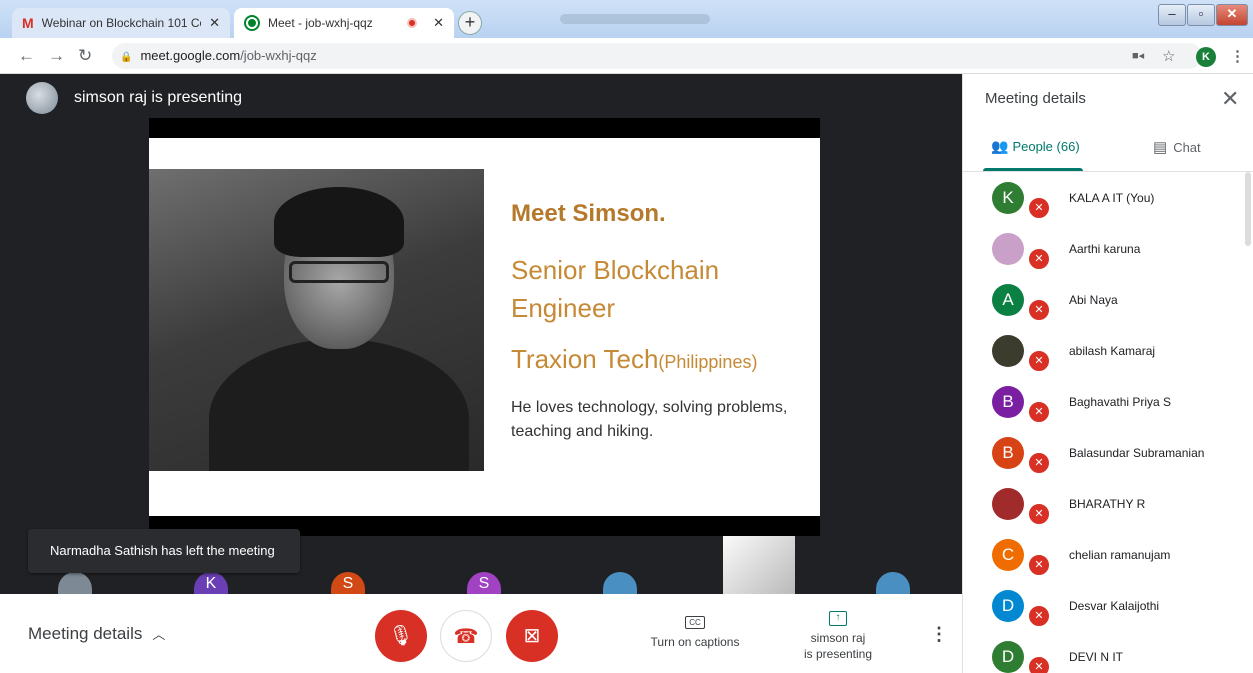 This screenshot has width=1253, height=673. Describe the element at coordinates (28, 23) in the screenshot. I see `gmail-icon: M` at that location.